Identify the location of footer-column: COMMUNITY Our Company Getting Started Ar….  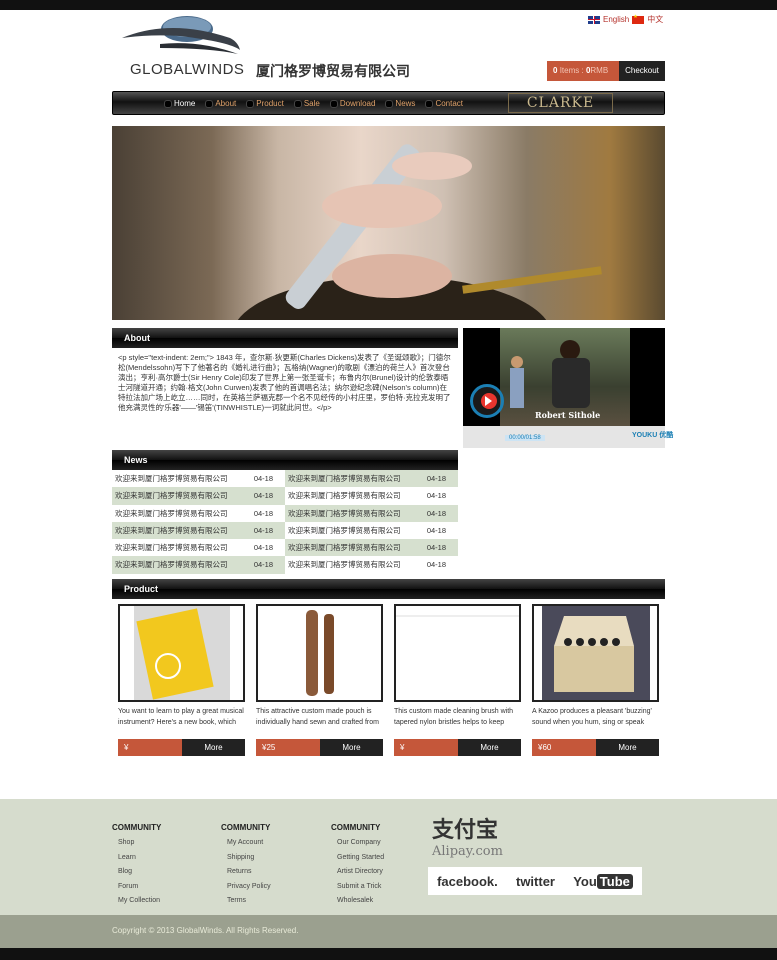
(357, 866).